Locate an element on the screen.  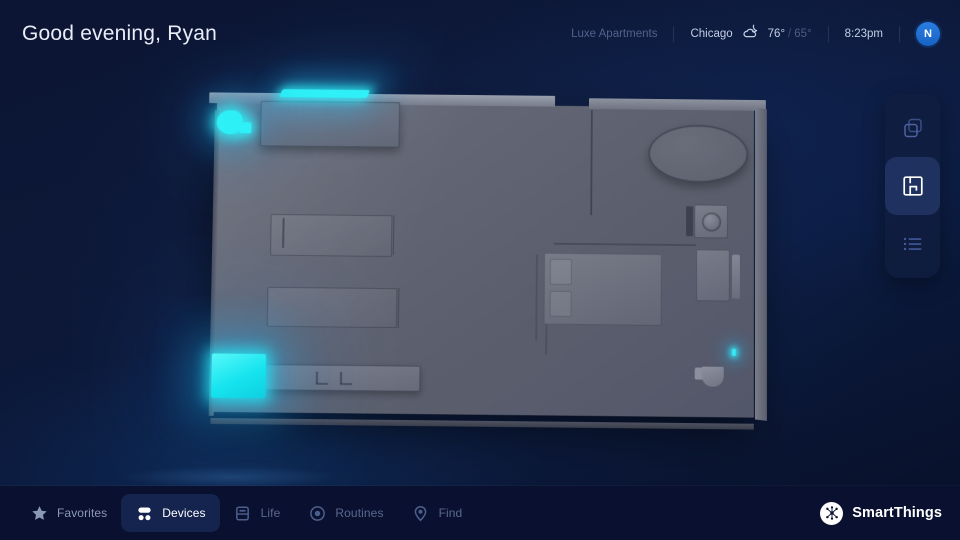
view-toolbar is located at coordinates (912, 186).